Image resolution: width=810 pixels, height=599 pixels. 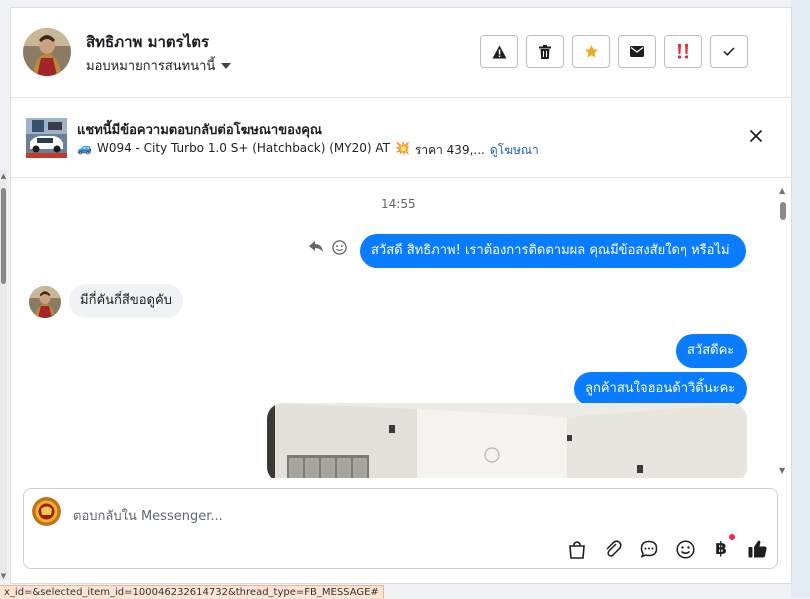 I want to click on report-spam-button, so click(x=499, y=51).